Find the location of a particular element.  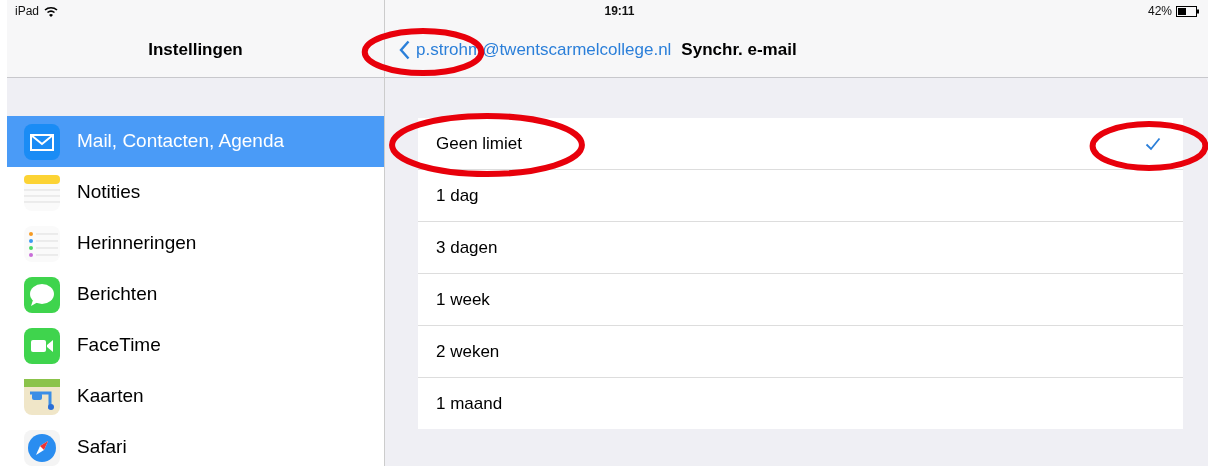

status-time: 19:11 is located at coordinates (619, 11).